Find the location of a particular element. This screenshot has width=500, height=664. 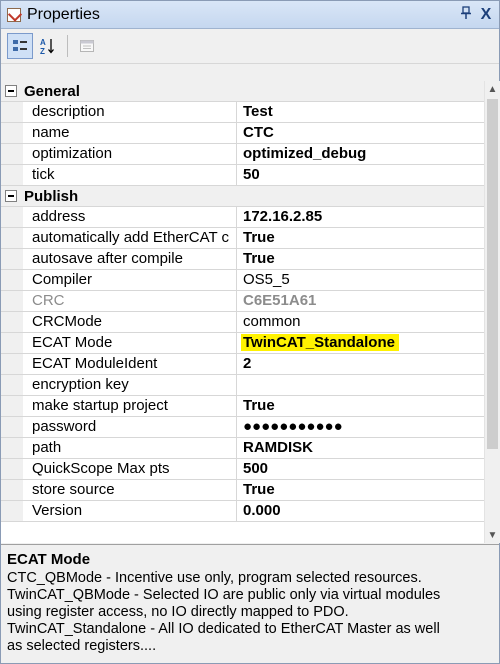

property-value: 0.000 is located at coordinates (360, 511).